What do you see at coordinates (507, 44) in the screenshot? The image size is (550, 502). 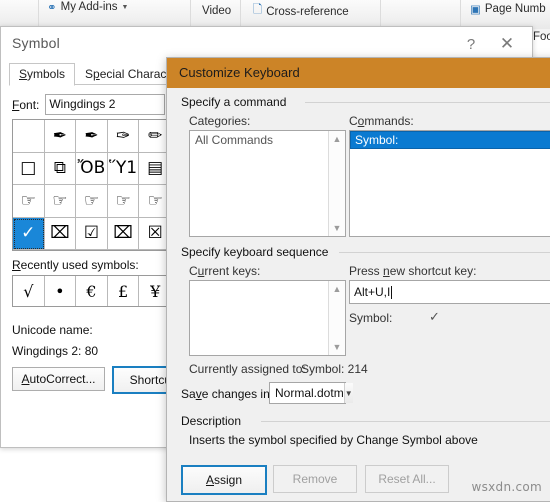 I see `close-icon: ✕` at bounding box center [507, 44].